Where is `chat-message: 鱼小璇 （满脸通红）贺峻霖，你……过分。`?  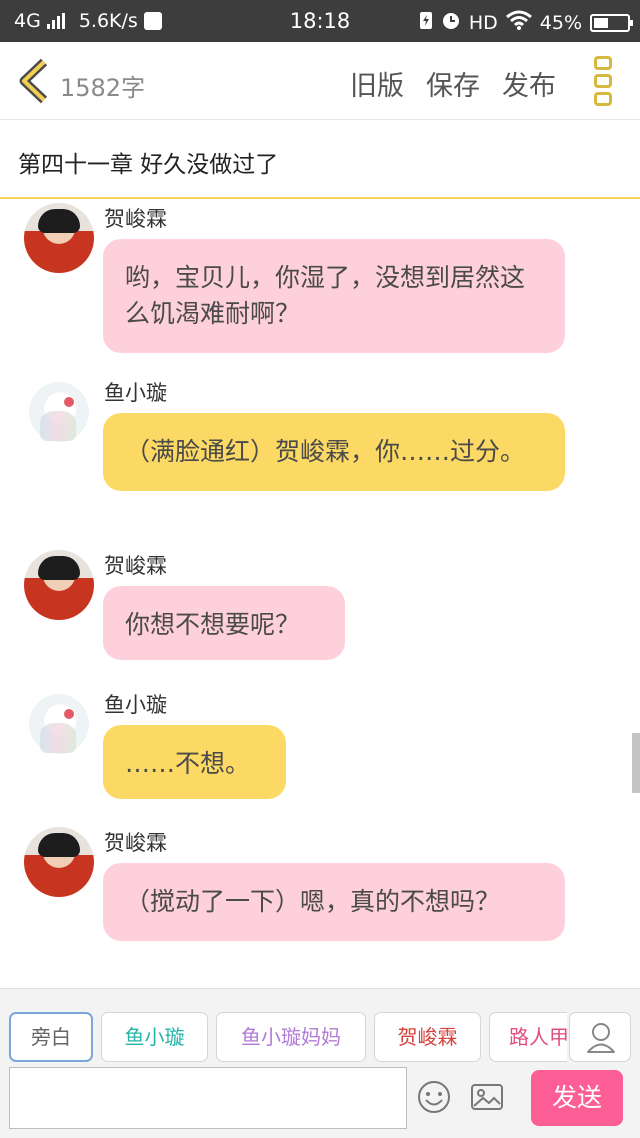
chat-message: 鱼小璇 （满脸通红）贺峻霖，你……过分。 is located at coordinates (320, 455).